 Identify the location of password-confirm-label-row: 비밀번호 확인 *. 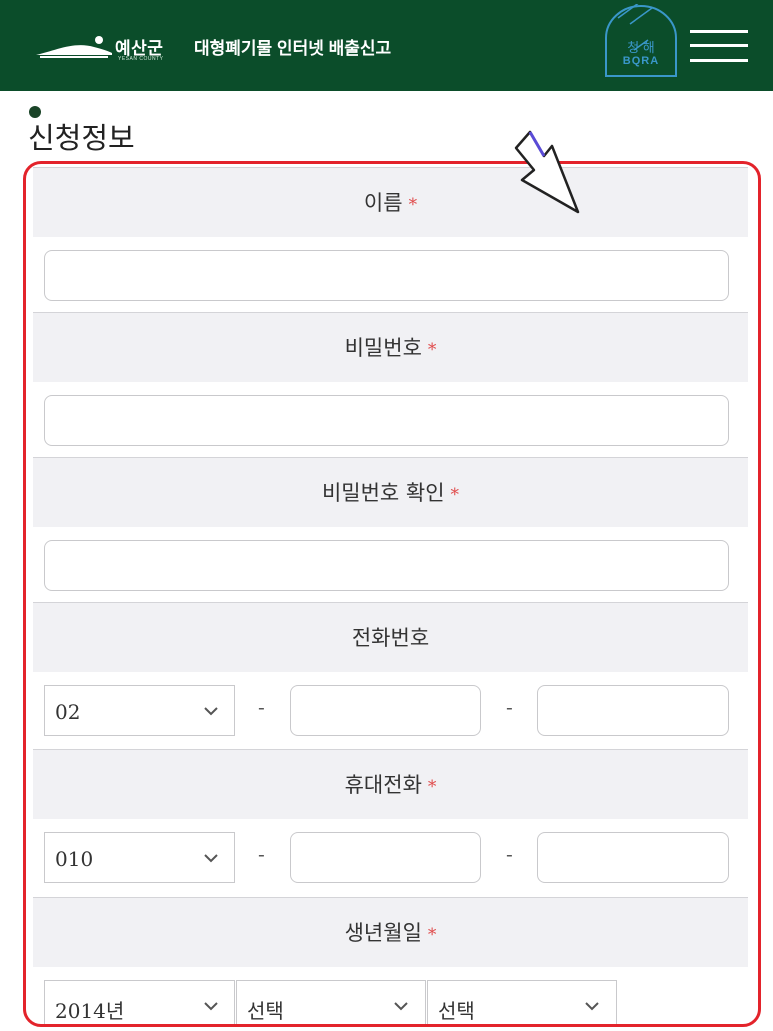
(390, 492).